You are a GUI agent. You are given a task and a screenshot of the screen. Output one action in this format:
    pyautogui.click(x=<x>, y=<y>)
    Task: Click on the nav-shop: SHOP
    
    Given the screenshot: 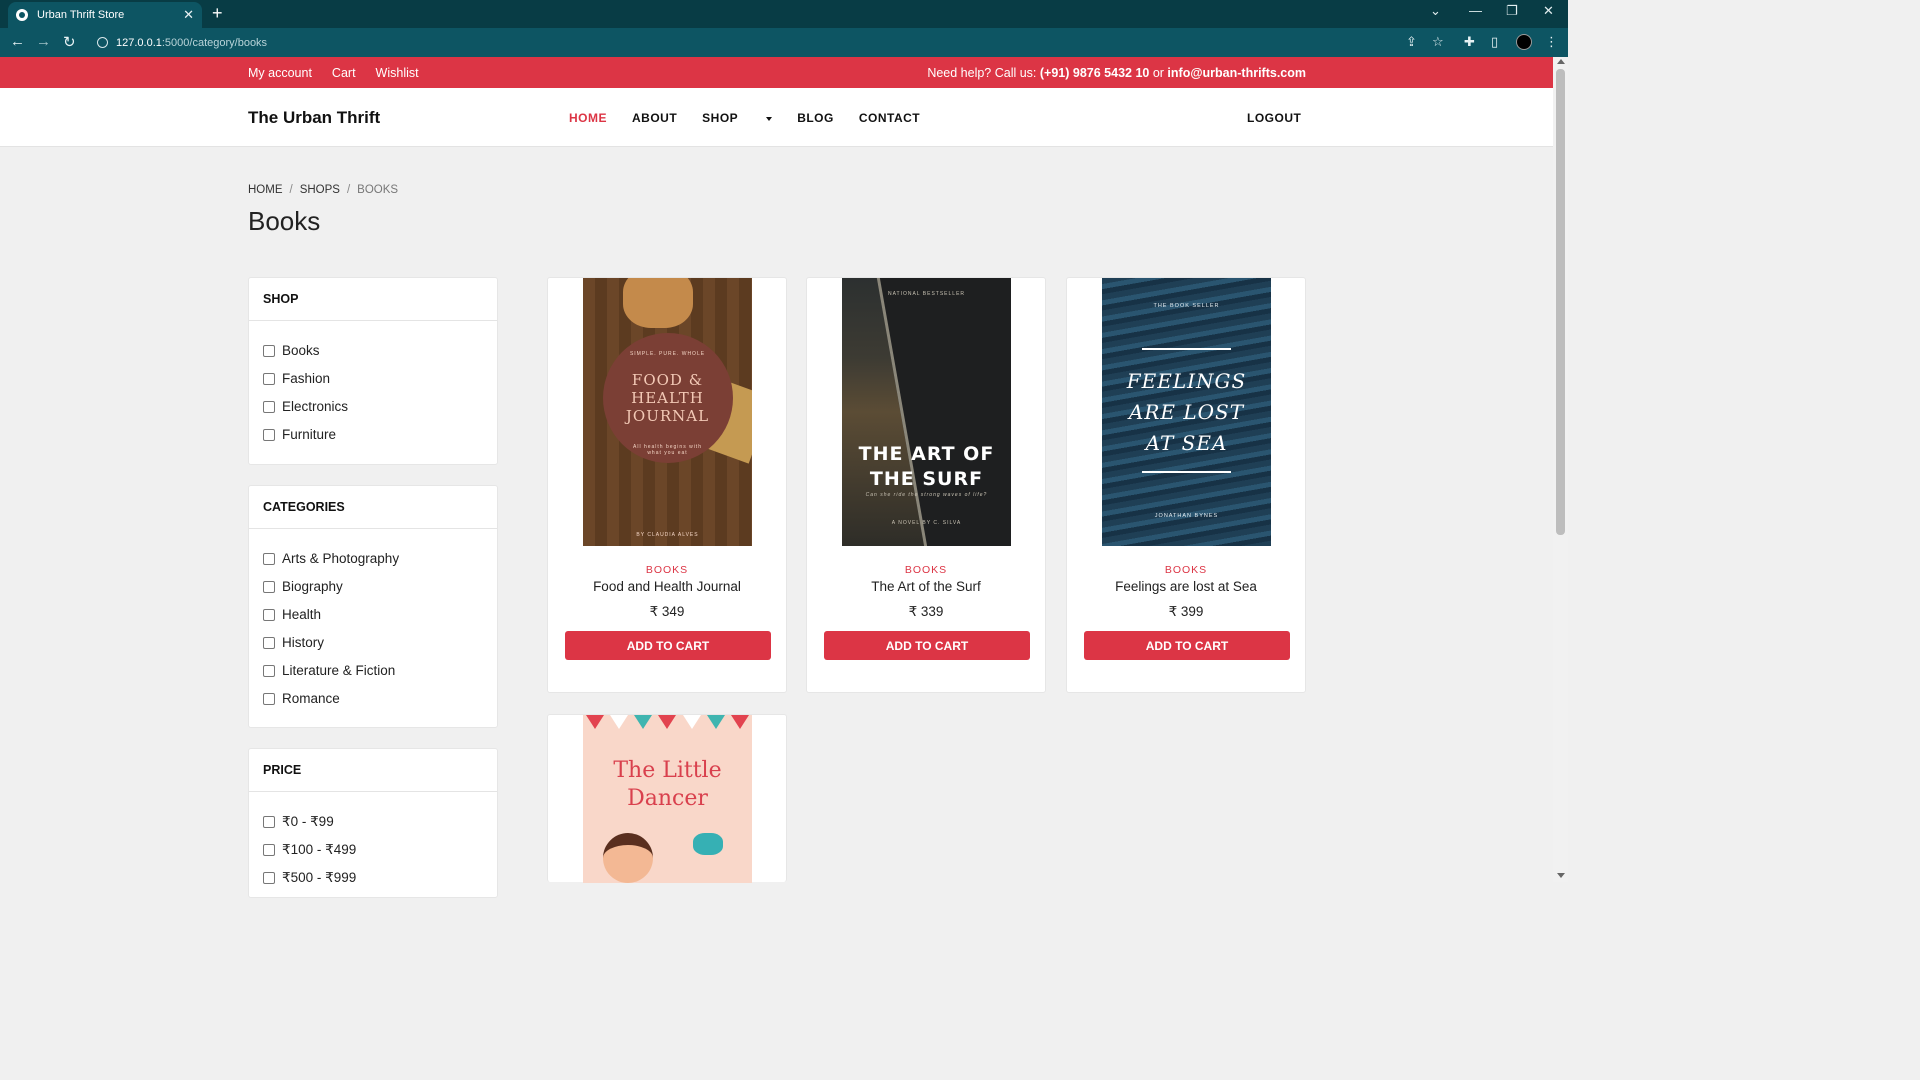 What is the action you would take?
    pyautogui.click(x=737, y=118)
    